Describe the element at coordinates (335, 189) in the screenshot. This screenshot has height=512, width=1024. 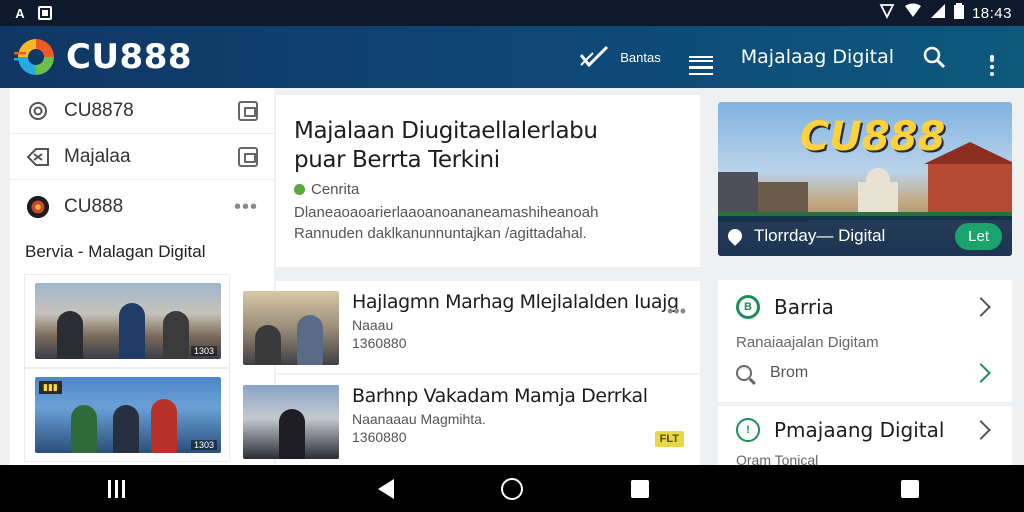
I see `category-label: Cenrita` at that location.